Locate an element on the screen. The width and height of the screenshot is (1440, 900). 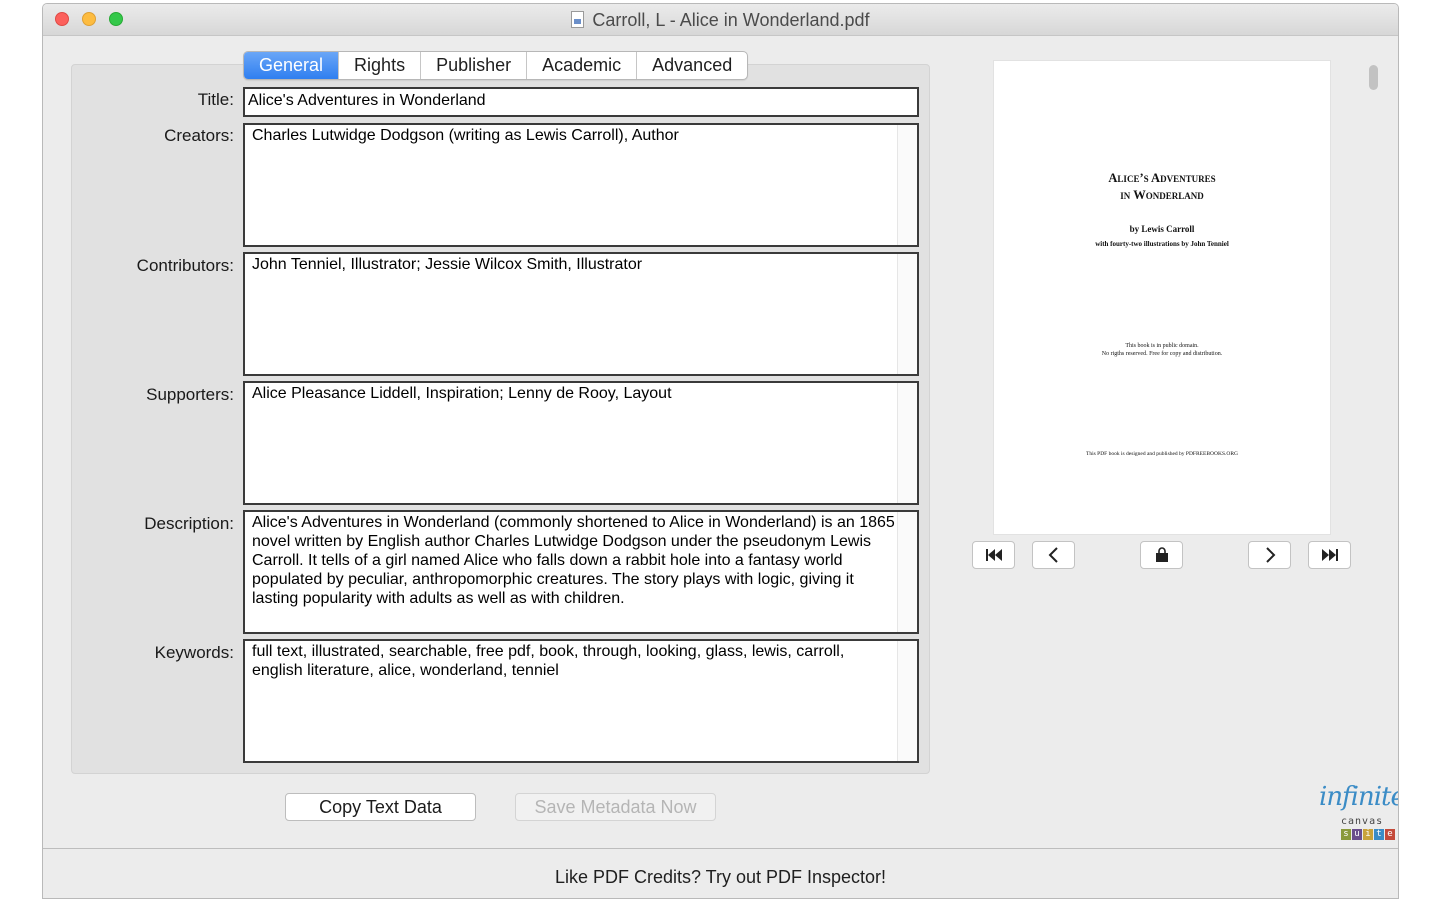
first-page-button is located at coordinates (993, 555).